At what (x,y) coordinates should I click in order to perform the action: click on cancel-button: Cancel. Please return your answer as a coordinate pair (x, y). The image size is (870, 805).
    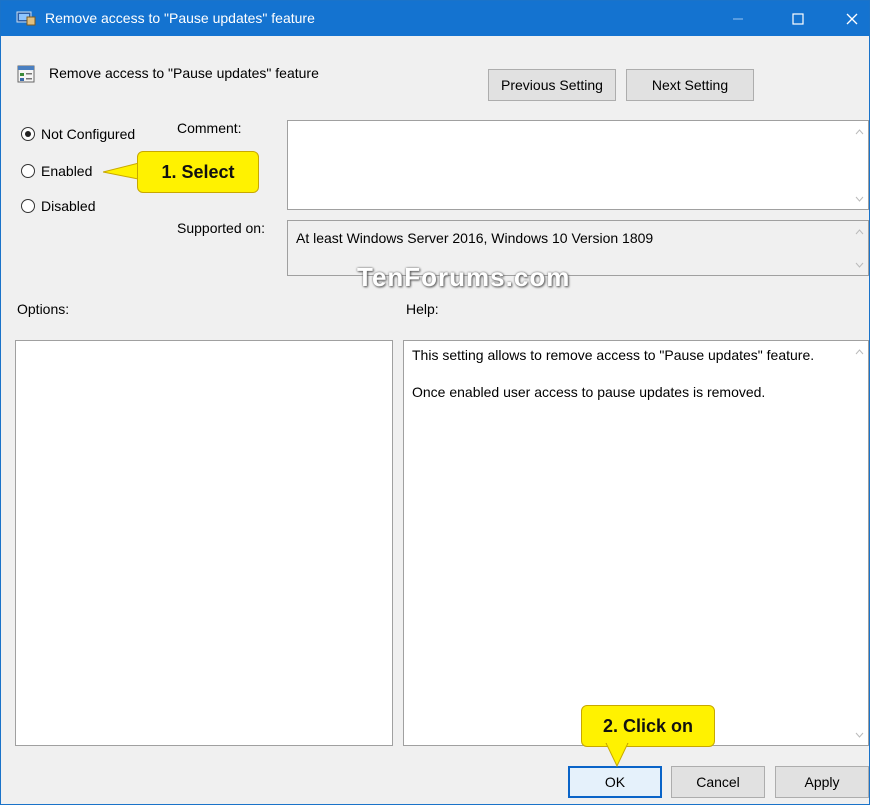
    Looking at the image, I should click on (718, 782).